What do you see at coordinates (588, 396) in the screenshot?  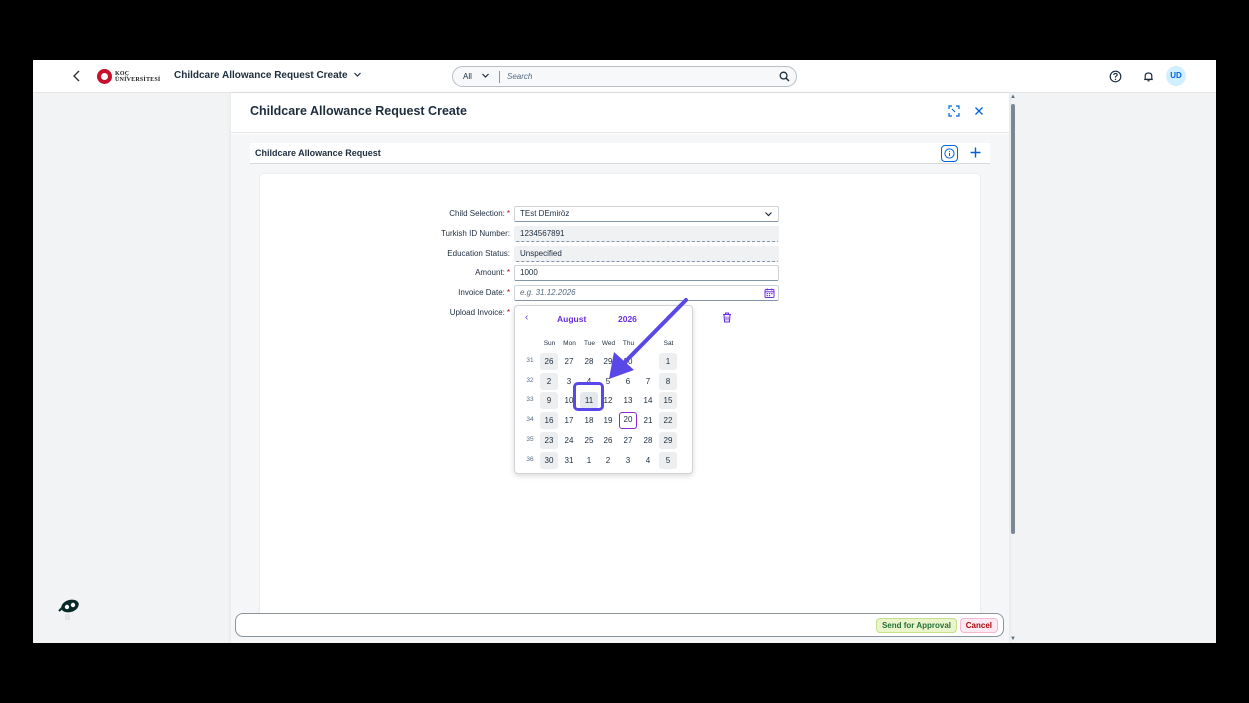 I see `annotation-highlight-box` at bounding box center [588, 396].